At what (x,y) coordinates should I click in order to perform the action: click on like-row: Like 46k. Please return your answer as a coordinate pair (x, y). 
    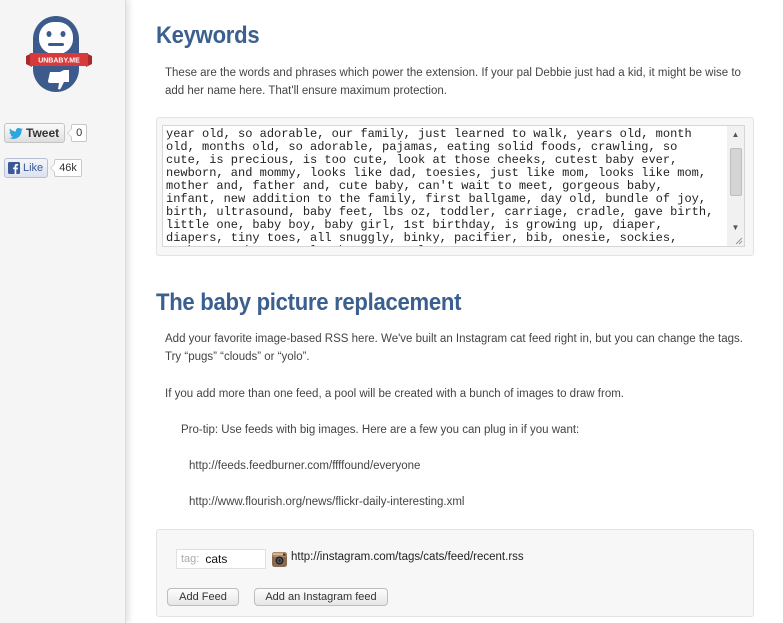
    Looking at the image, I should click on (43, 168).